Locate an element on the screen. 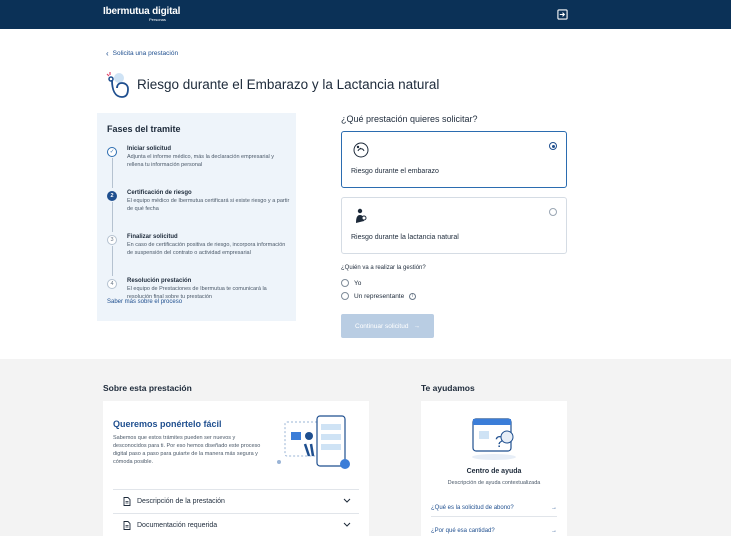 The width and height of the screenshot is (731, 536). about-card-title: Queremos ponértelo fácil is located at coordinates (167, 424).